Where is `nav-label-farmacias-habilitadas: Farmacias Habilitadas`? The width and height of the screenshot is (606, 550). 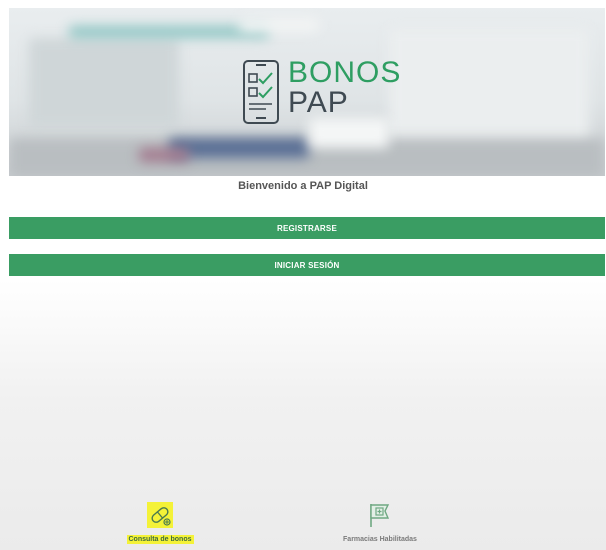
nav-label-farmacias-habilitadas: Farmacias Habilitadas is located at coordinates (380, 539).